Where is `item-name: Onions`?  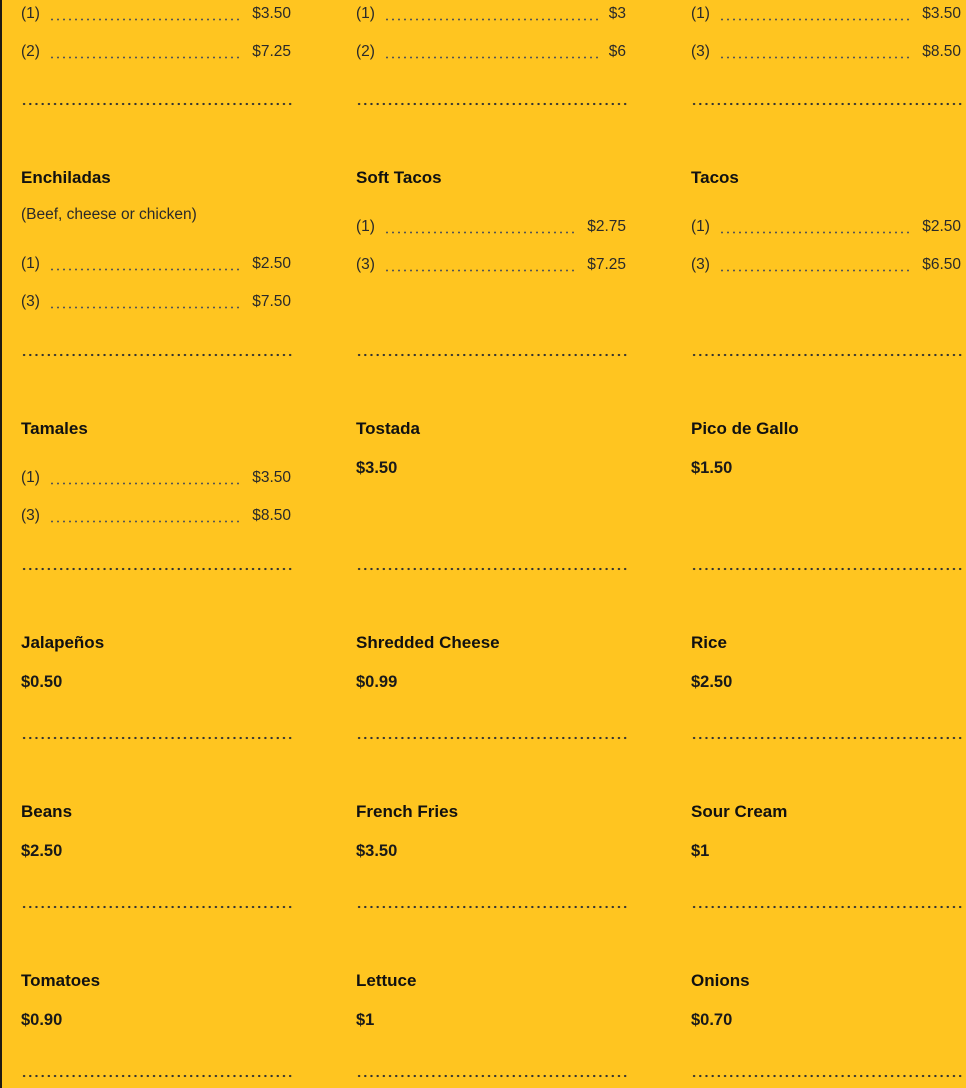
item-name: Onions is located at coordinates (720, 980).